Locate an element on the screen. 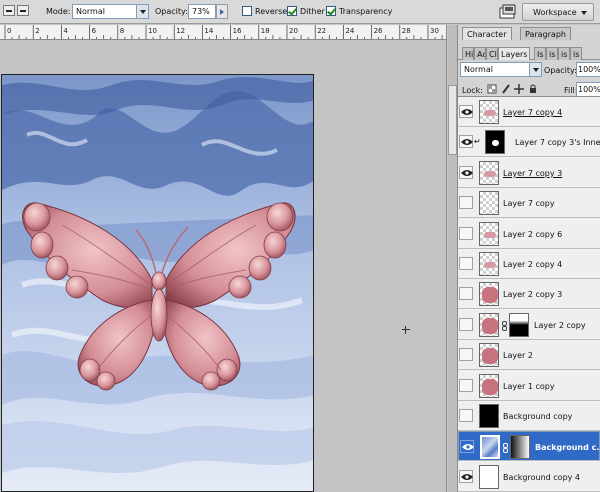 This screenshot has height=492, width=600. transparency-label: Transparency is located at coordinates (366, 11).